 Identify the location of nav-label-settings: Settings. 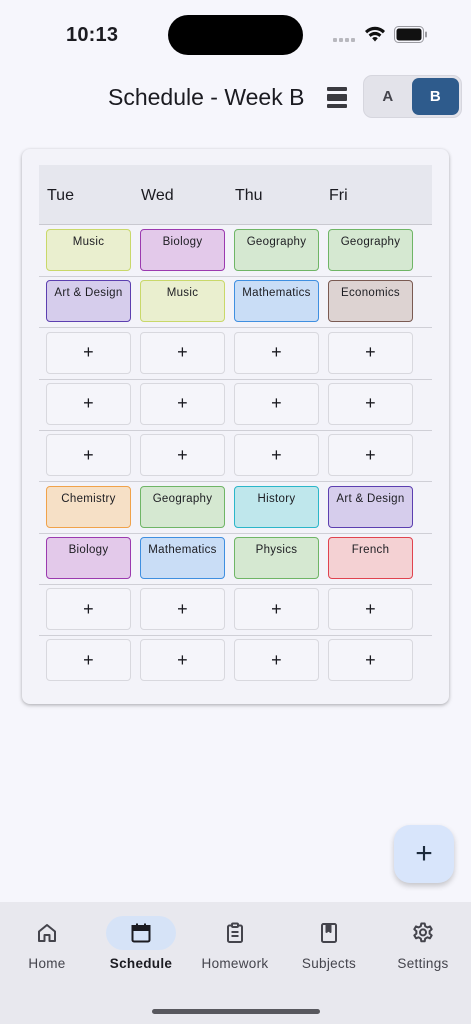
(423, 963).